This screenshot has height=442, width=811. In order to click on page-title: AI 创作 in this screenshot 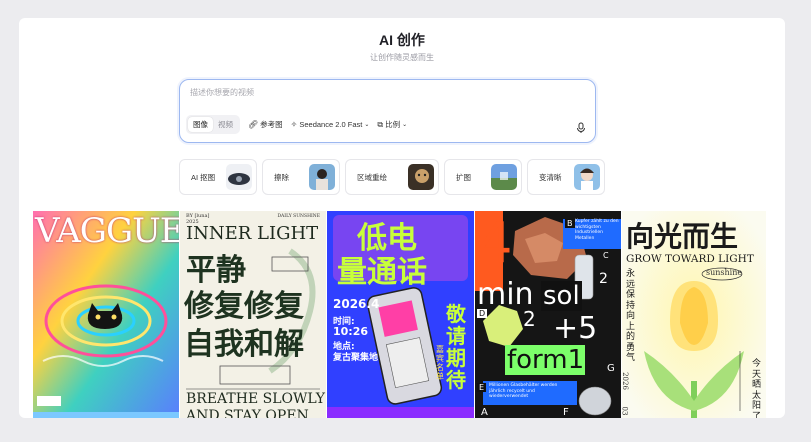, I will do `click(402, 40)`.